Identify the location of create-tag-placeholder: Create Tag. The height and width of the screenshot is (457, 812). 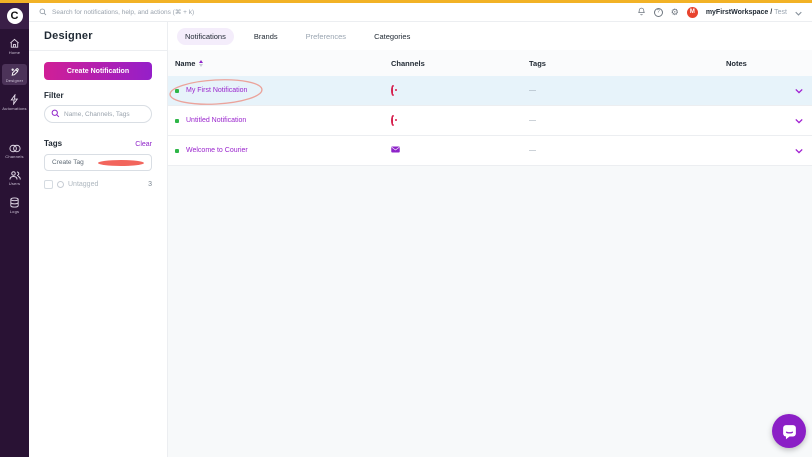
(68, 162).